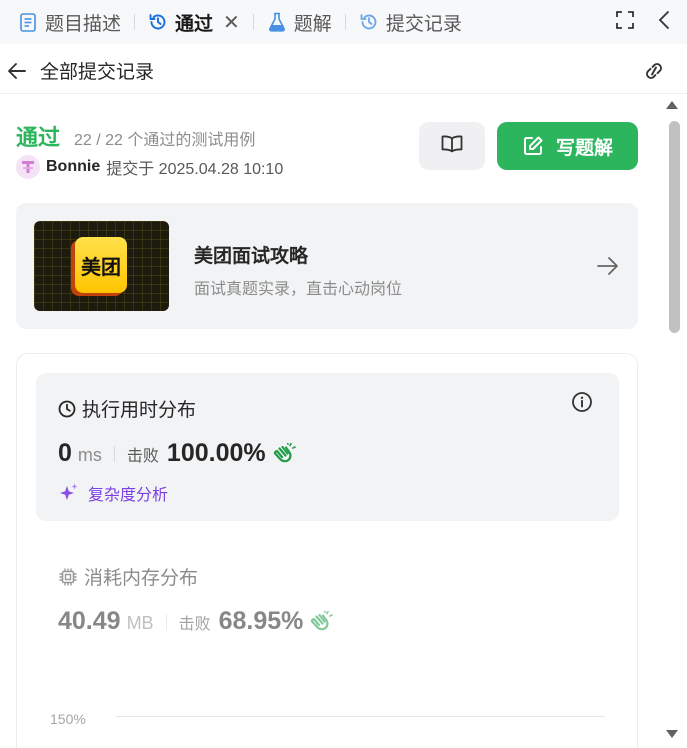 The image size is (687, 748). I want to click on memory-value: 40.49, so click(89, 621).